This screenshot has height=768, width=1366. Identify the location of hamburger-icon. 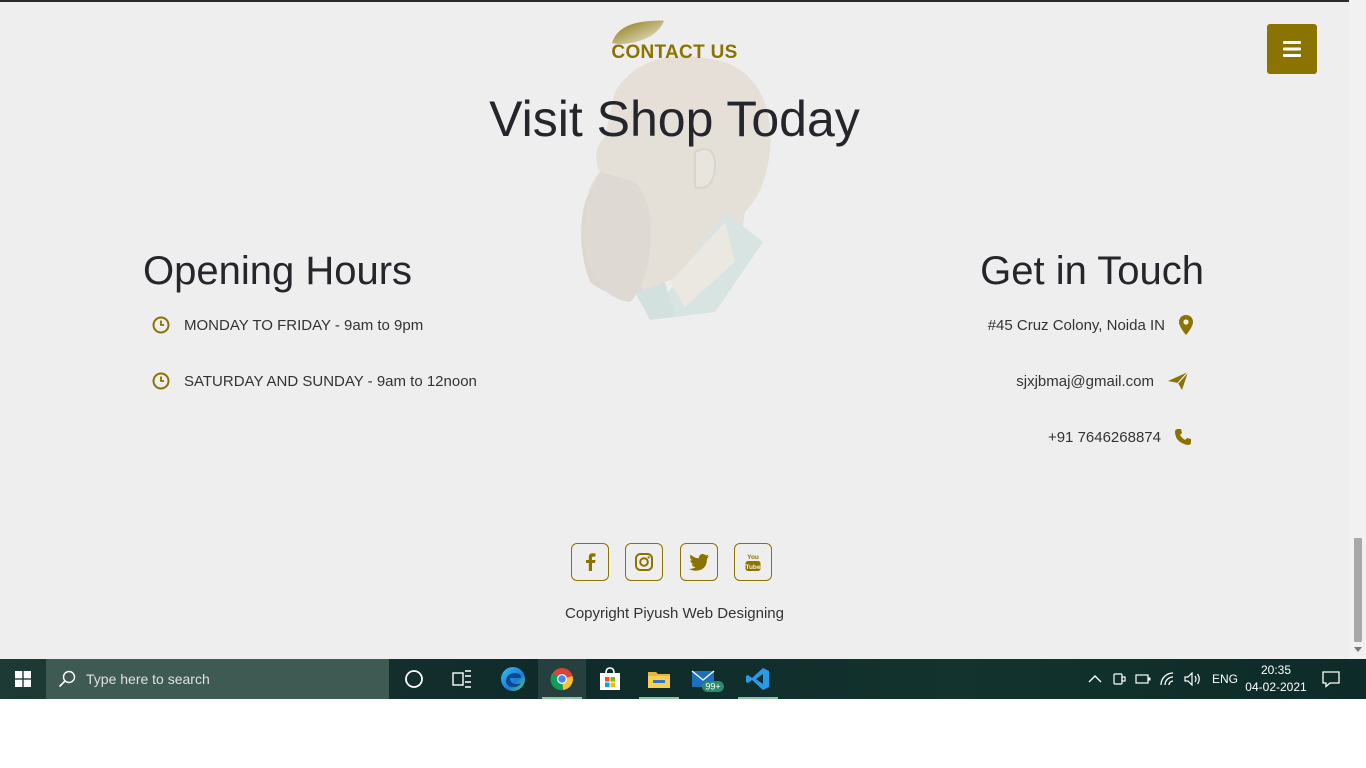
(1292, 49).